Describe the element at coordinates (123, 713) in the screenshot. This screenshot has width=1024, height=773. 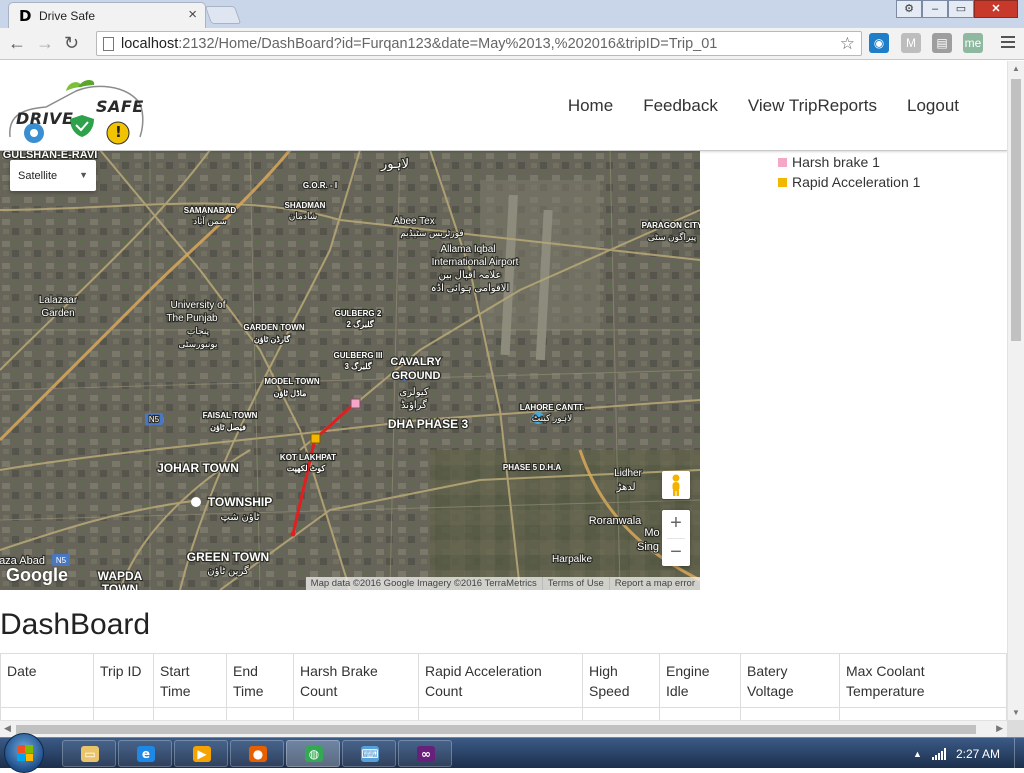
I see `table-cell: Trip_01` at that location.